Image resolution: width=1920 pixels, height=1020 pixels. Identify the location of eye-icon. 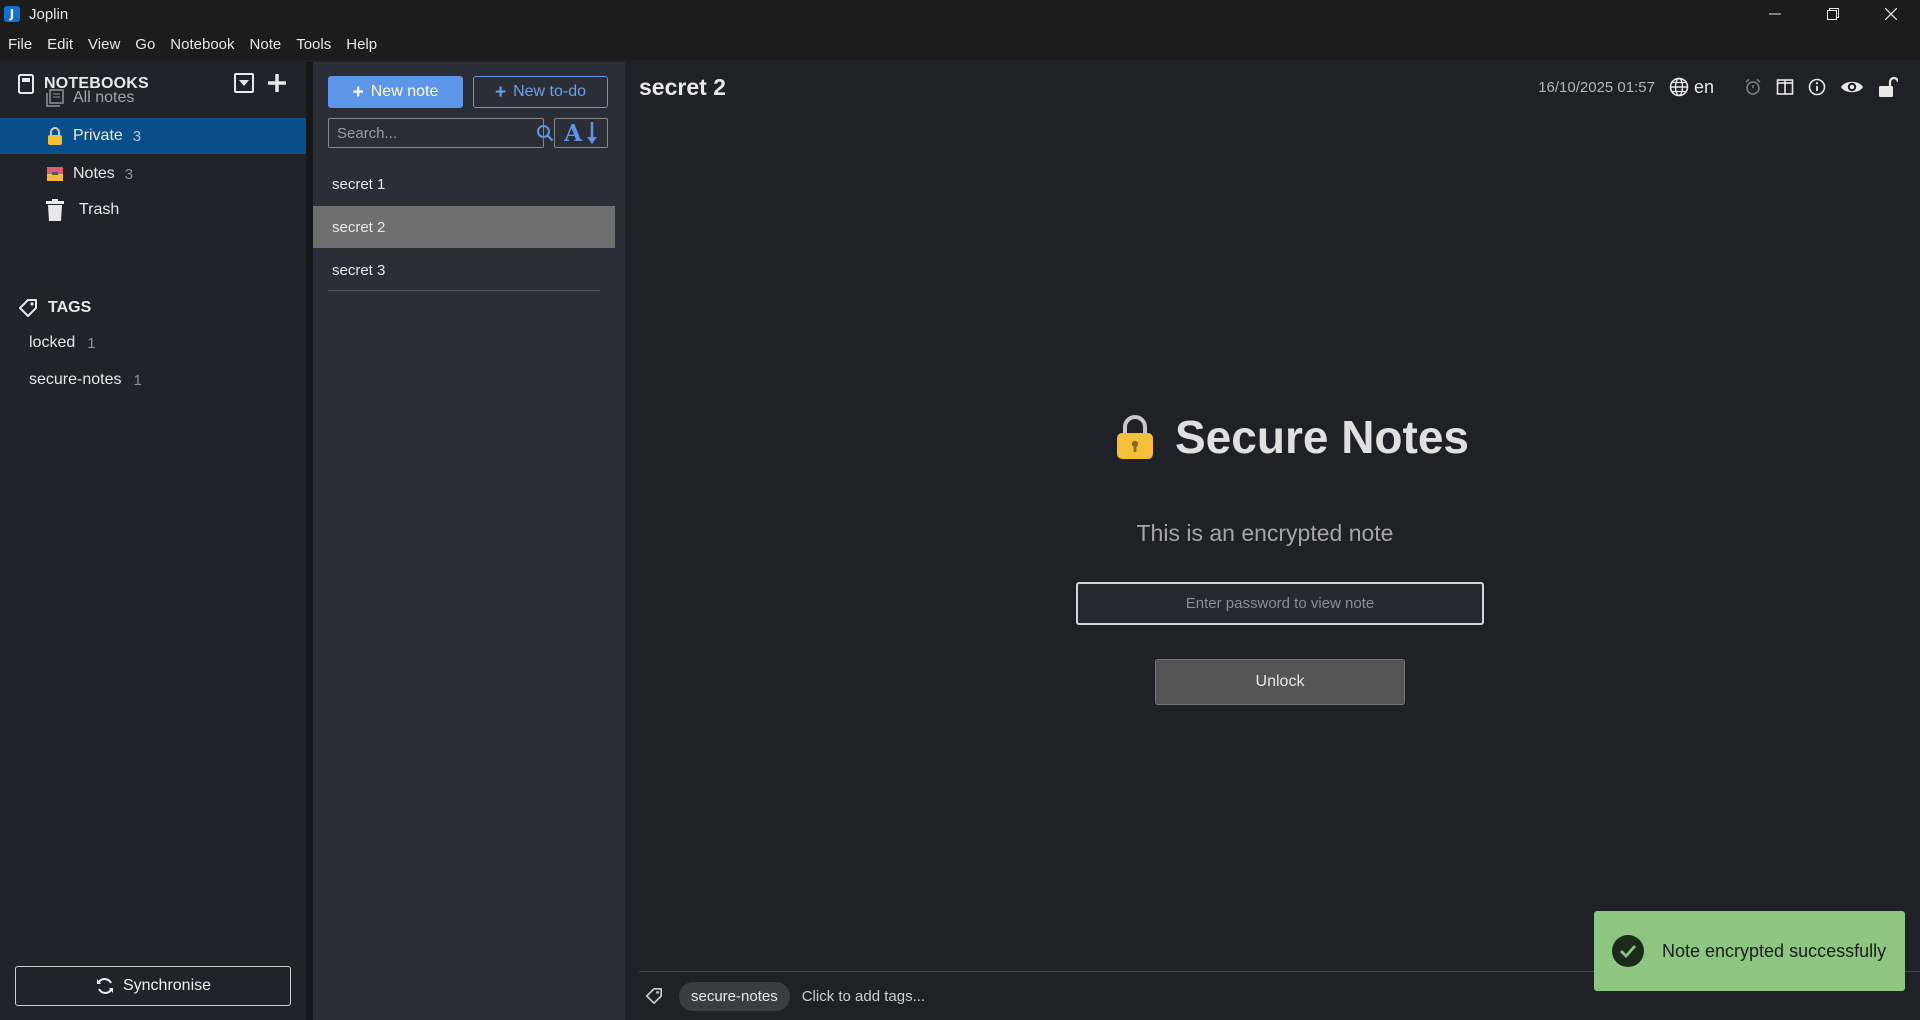
(1852, 87).